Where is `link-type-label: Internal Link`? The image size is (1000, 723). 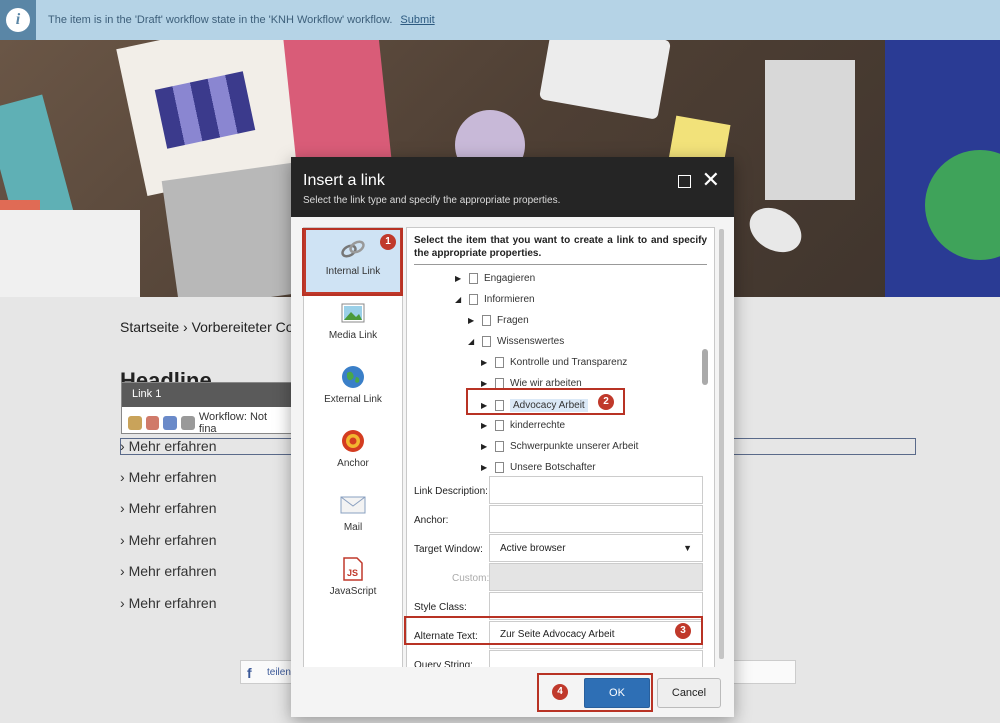
link-type-label: Internal Link is located at coordinates (353, 271).